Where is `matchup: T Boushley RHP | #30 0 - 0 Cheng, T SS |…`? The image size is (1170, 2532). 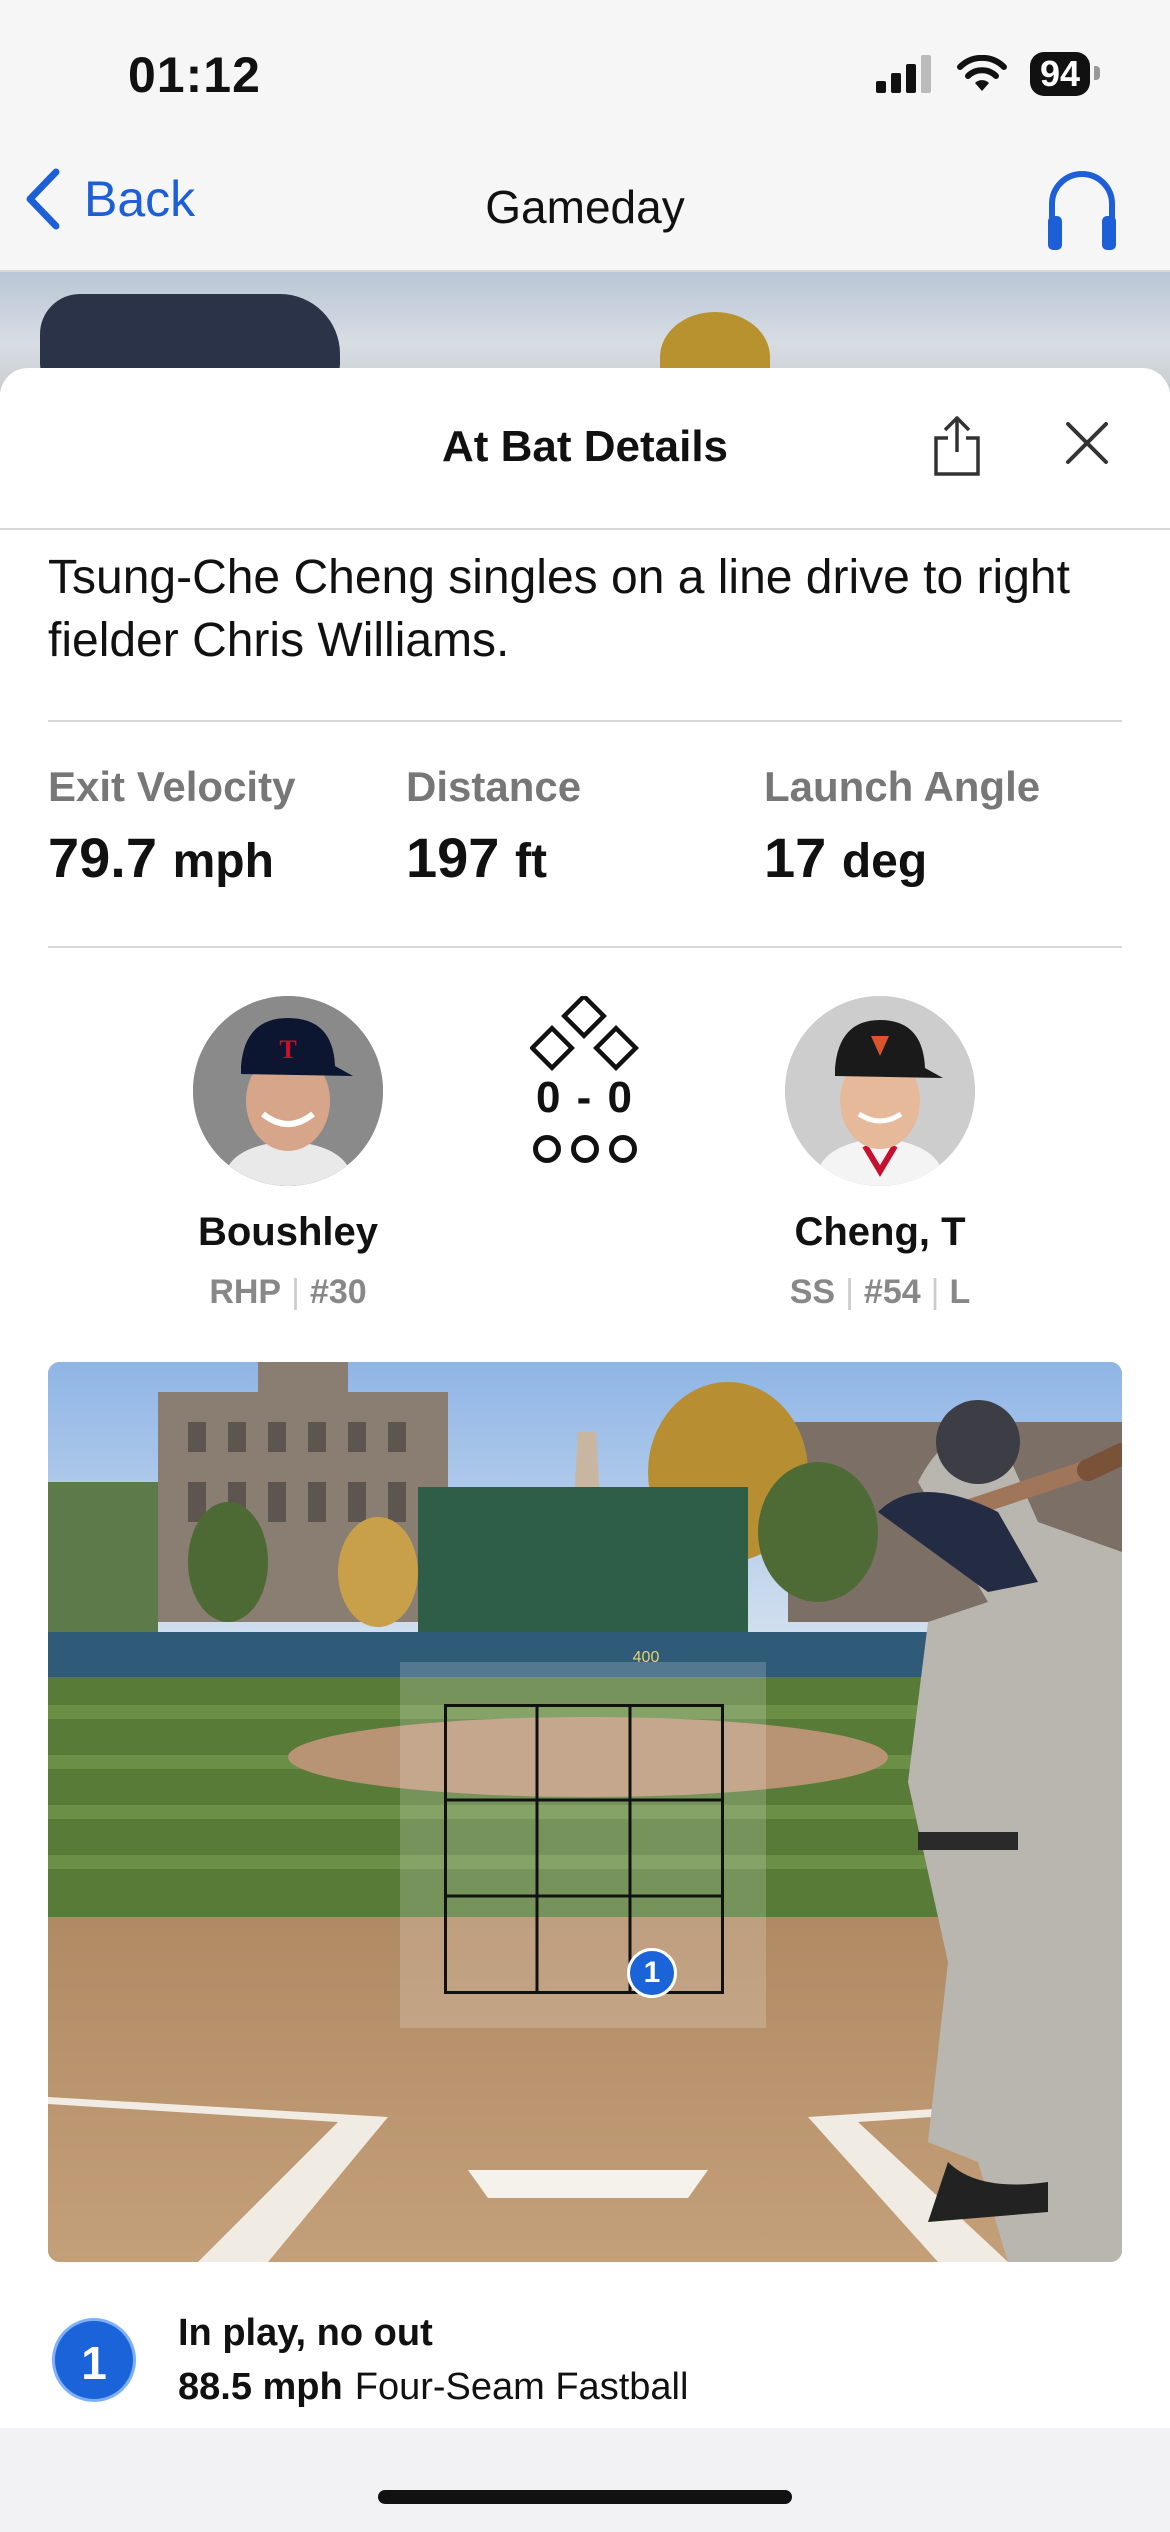
matchup: T Boushley RHP | #30 0 - 0 Cheng, T SS |… is located at coordinates (585, 1159).